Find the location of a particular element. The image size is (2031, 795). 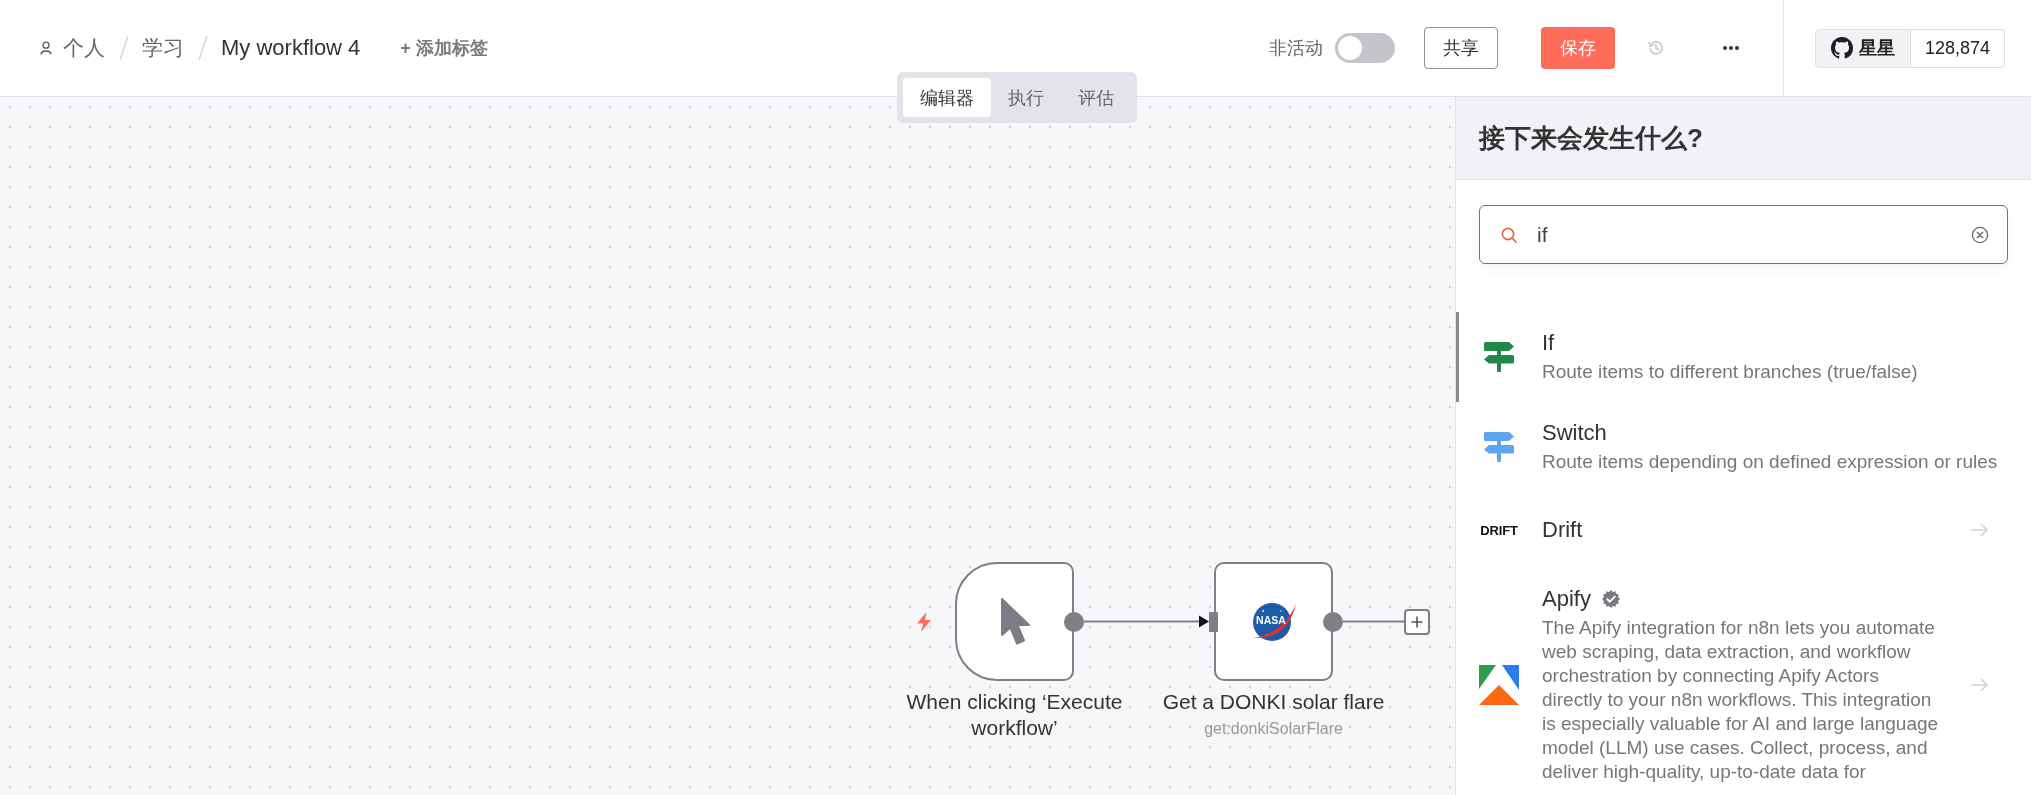

wordmark-logo: DRIFT is located at coordinates (1499, 530).